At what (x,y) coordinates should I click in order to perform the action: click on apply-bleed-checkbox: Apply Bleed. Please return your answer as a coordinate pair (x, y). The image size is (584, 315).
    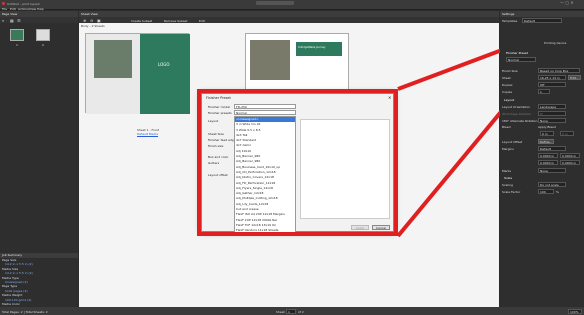
    Looking at the image, I should click on (547, 127).